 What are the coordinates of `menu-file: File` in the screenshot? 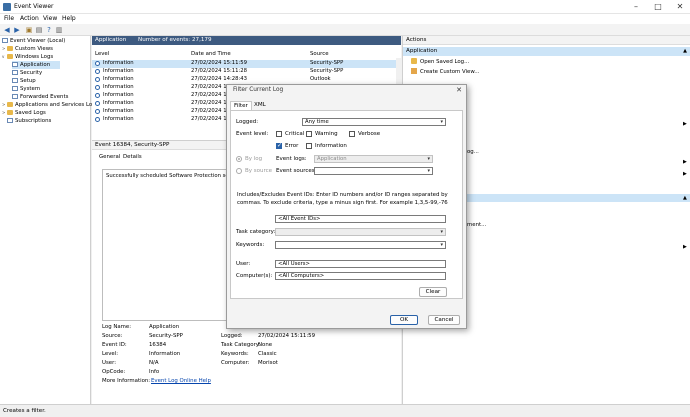 It's located at (9, 18).